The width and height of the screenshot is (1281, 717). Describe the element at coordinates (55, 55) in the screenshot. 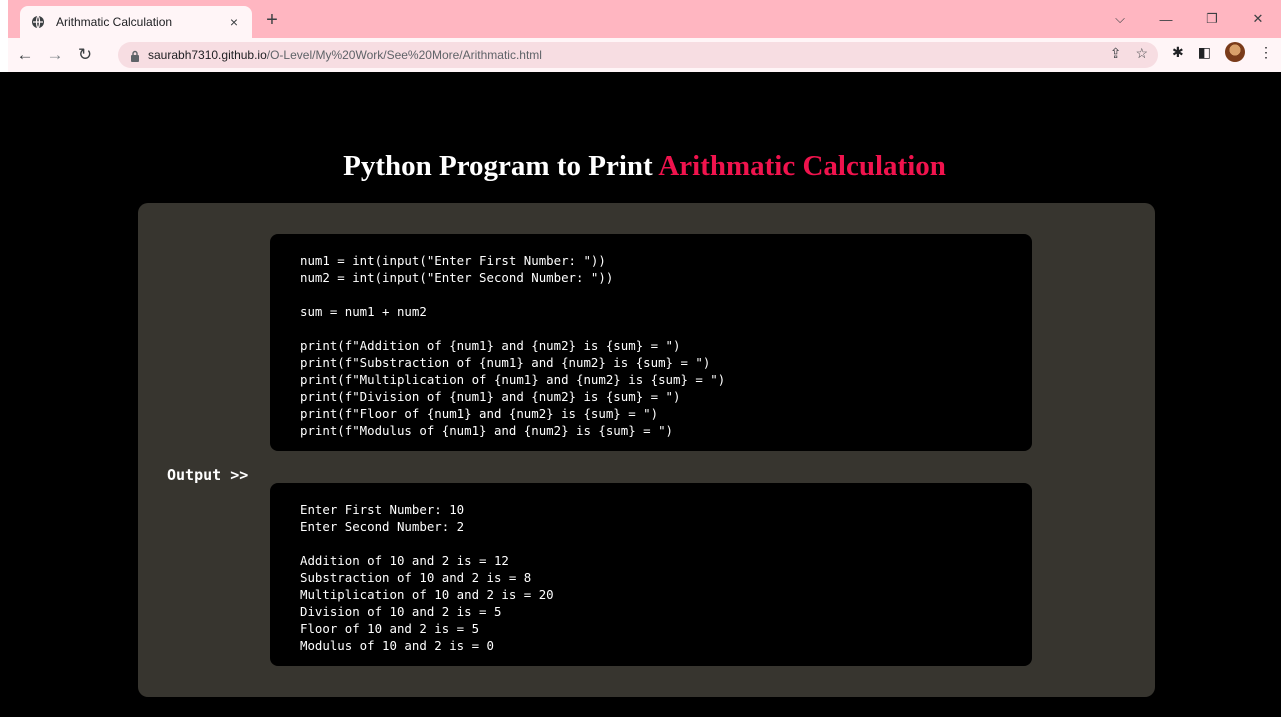

I see `forward-arrow-icon: →` at that location.